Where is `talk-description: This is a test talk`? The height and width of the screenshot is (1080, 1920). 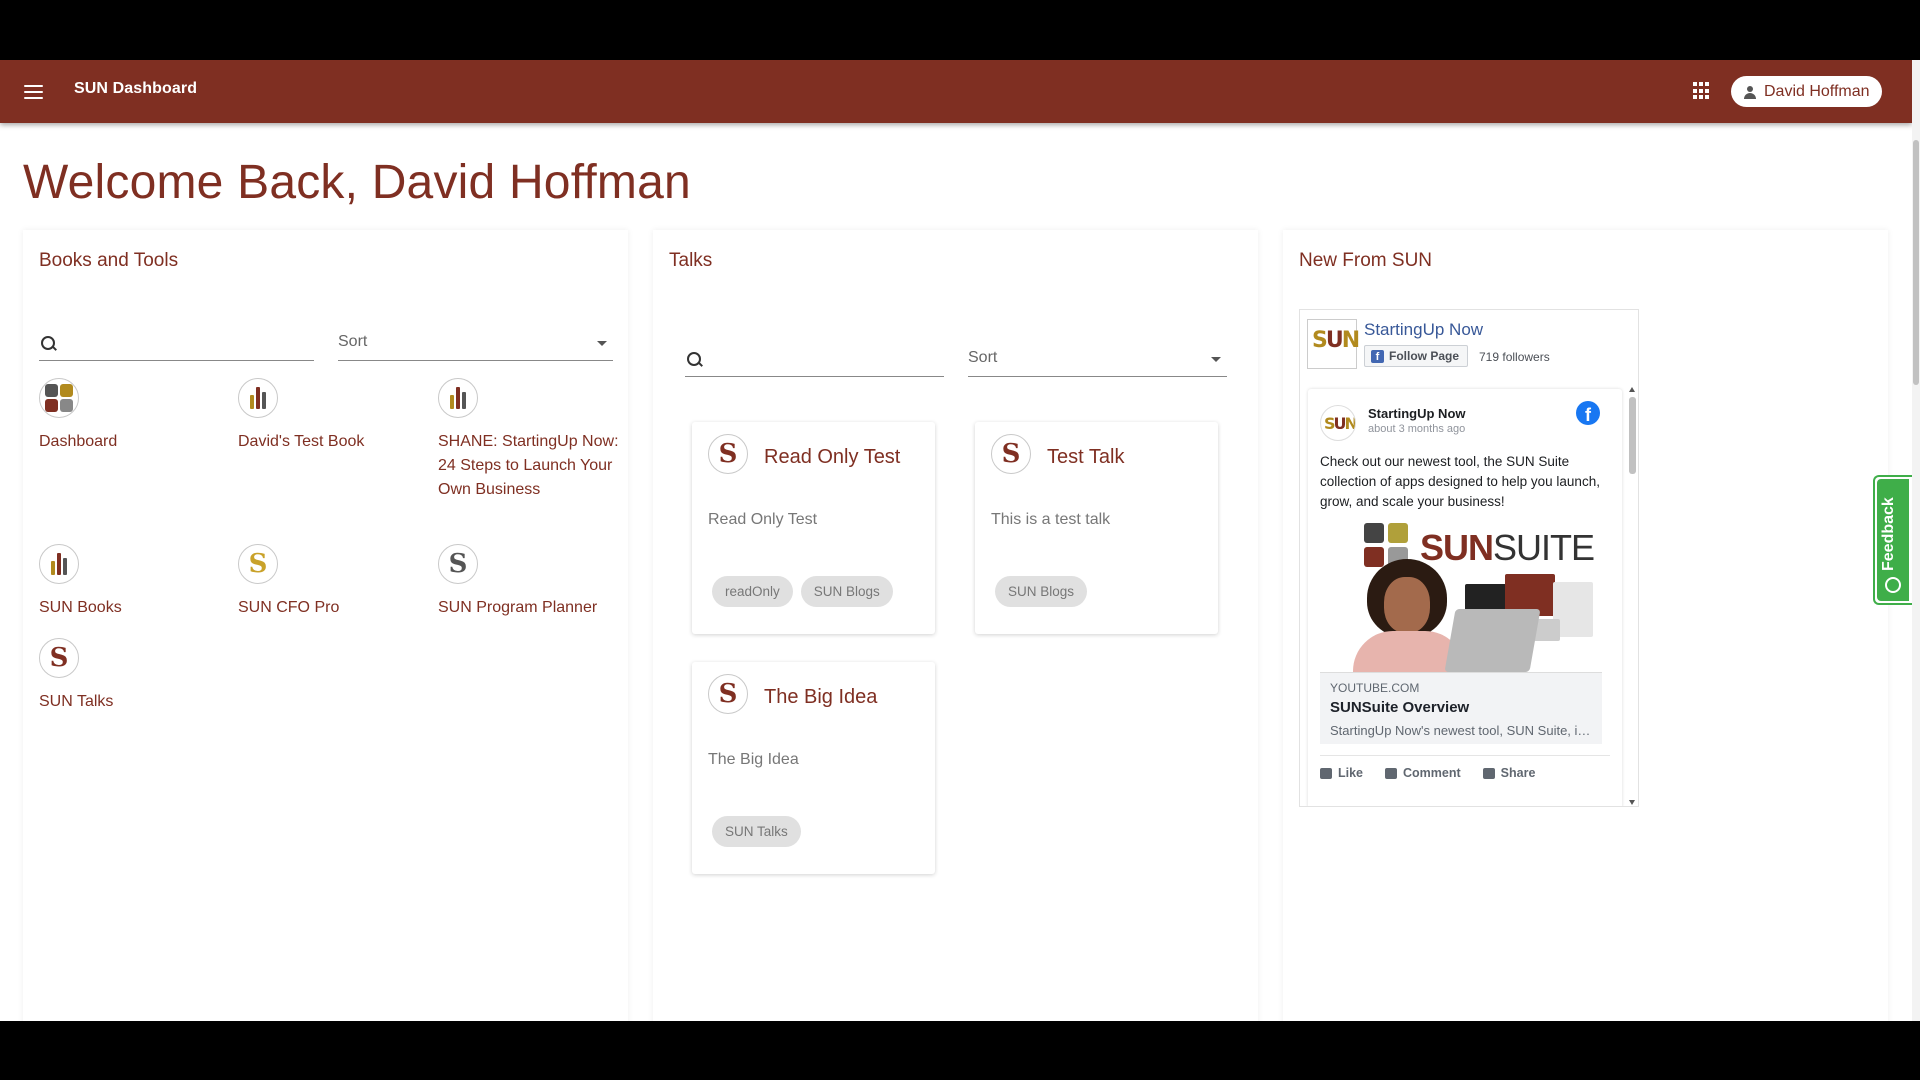 talk-description: This is a test talk is located at coordinates (1051, 519).